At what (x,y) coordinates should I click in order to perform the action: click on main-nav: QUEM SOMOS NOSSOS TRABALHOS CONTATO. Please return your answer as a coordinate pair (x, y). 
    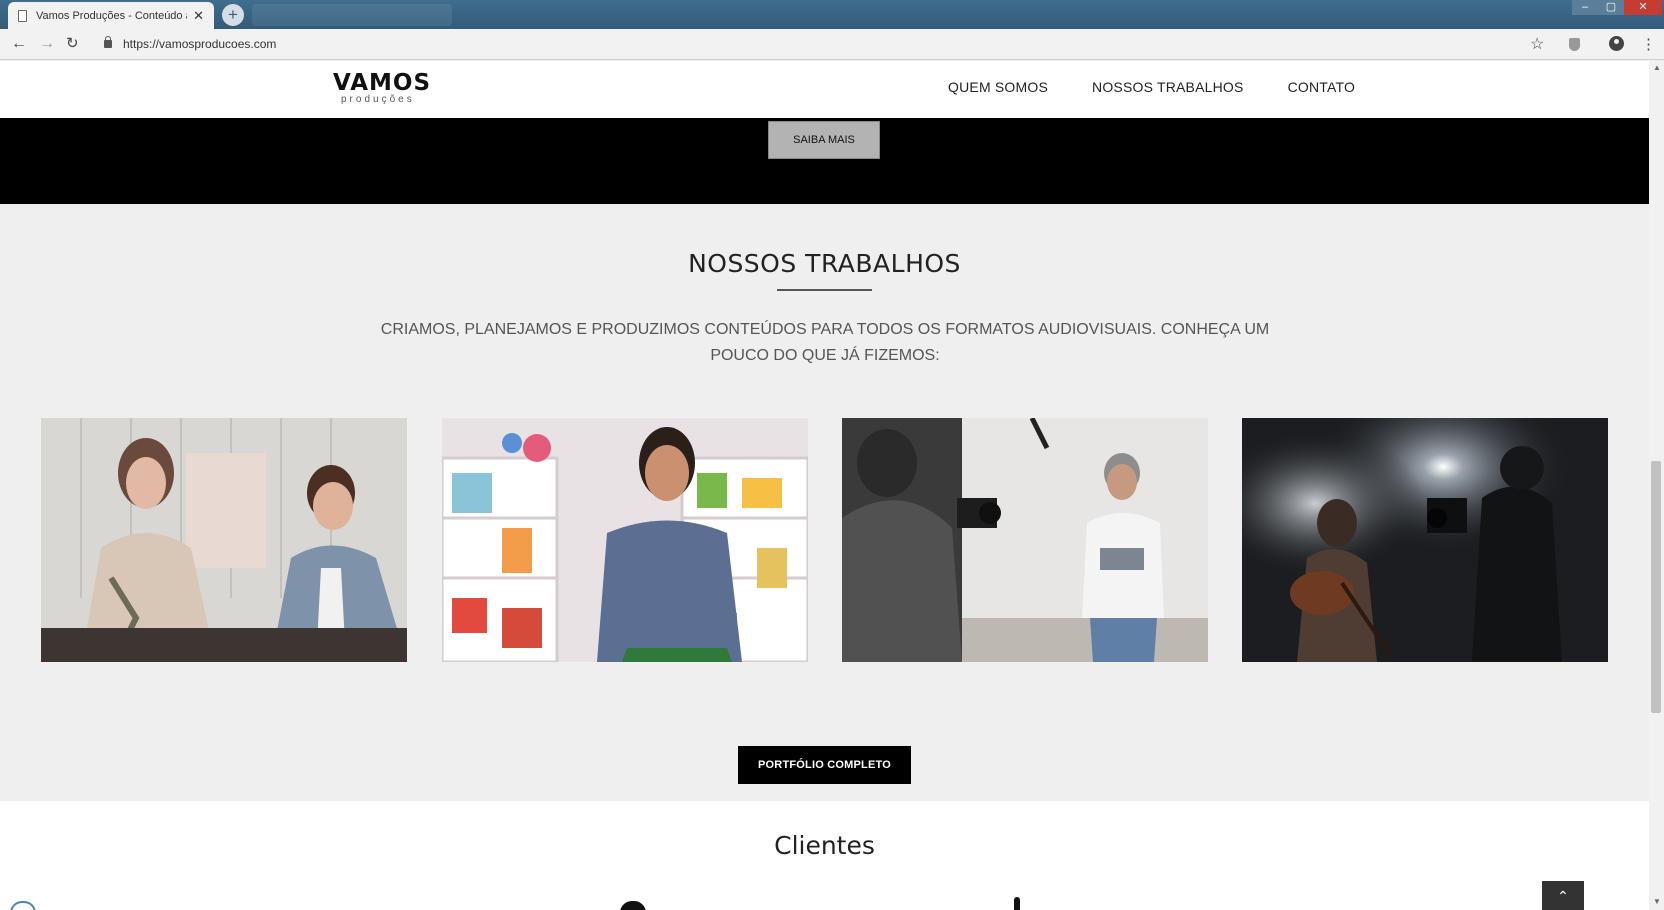
    Looking at the image, I should click on (1151, 87).